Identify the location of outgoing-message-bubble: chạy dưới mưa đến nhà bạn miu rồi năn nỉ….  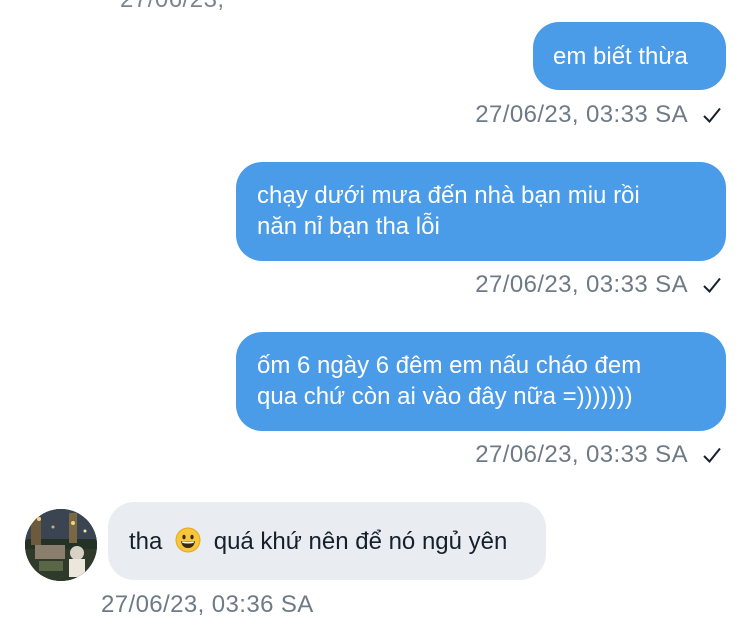
(481, 211).